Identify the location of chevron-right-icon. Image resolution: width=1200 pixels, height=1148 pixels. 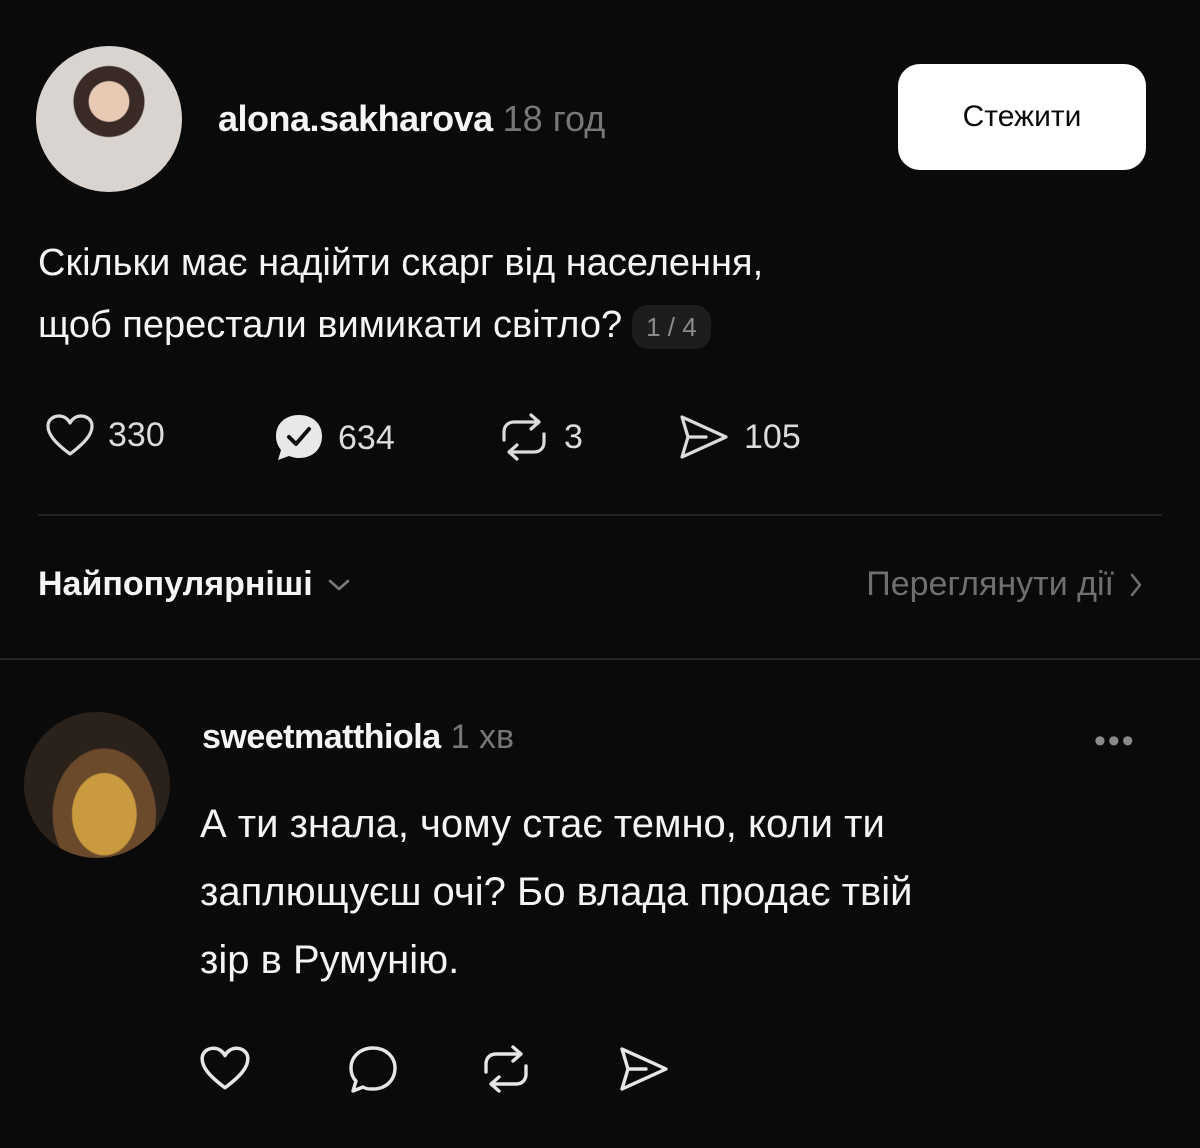
(1136, 584).